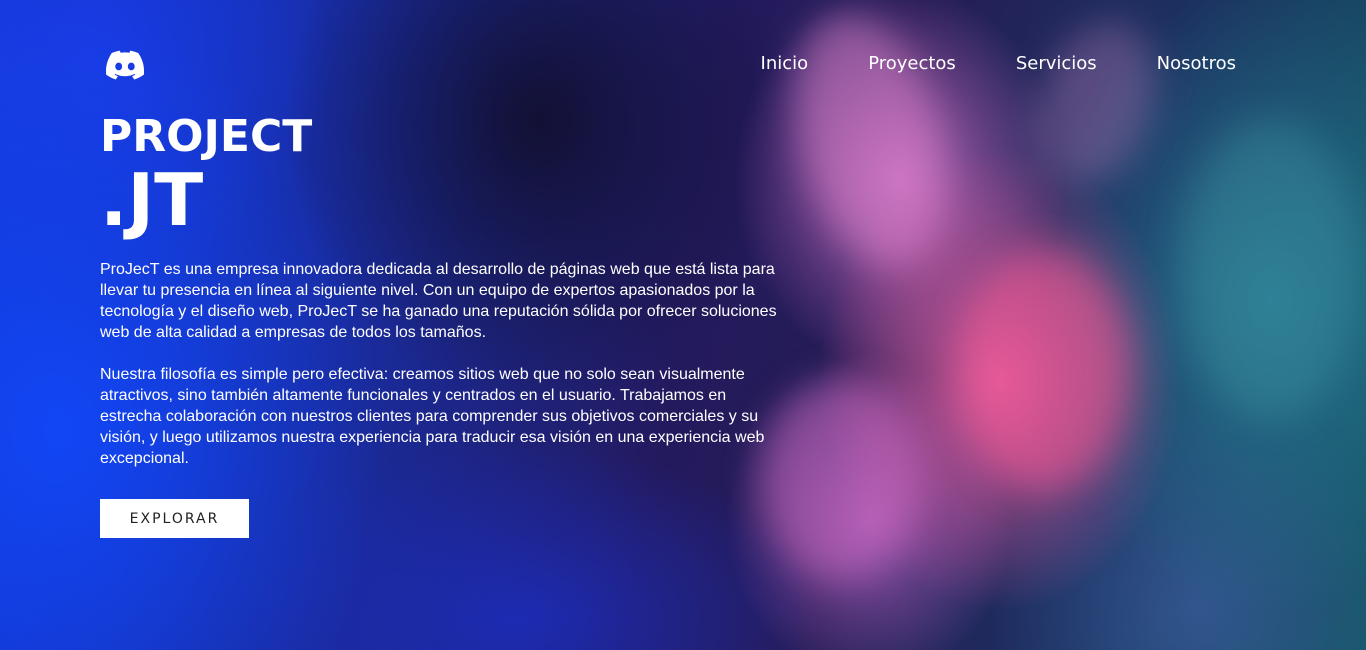 The height and width of the screenshot is (650, 1366). I want to click on discord-icon, so click(125, 65).